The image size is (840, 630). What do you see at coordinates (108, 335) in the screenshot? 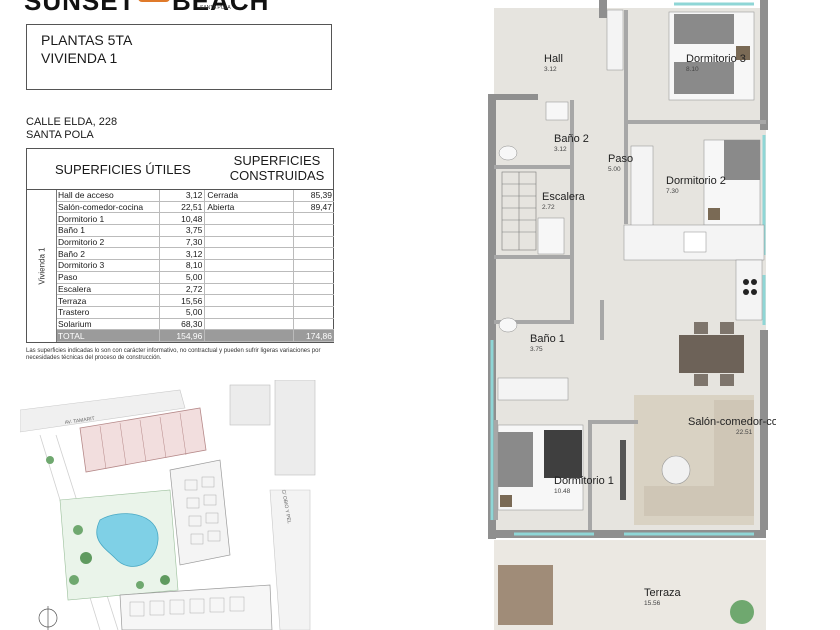
I see `table-cell-name: TOTAL` at bounding box center [108, 335].